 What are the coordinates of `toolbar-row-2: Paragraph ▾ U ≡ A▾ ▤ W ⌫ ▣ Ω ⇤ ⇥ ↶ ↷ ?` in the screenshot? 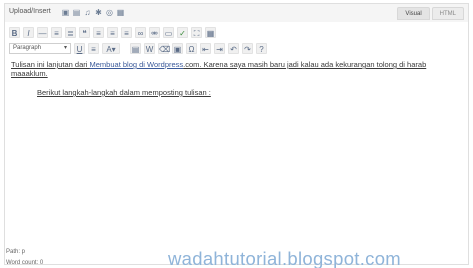 It's located at (138, 48).